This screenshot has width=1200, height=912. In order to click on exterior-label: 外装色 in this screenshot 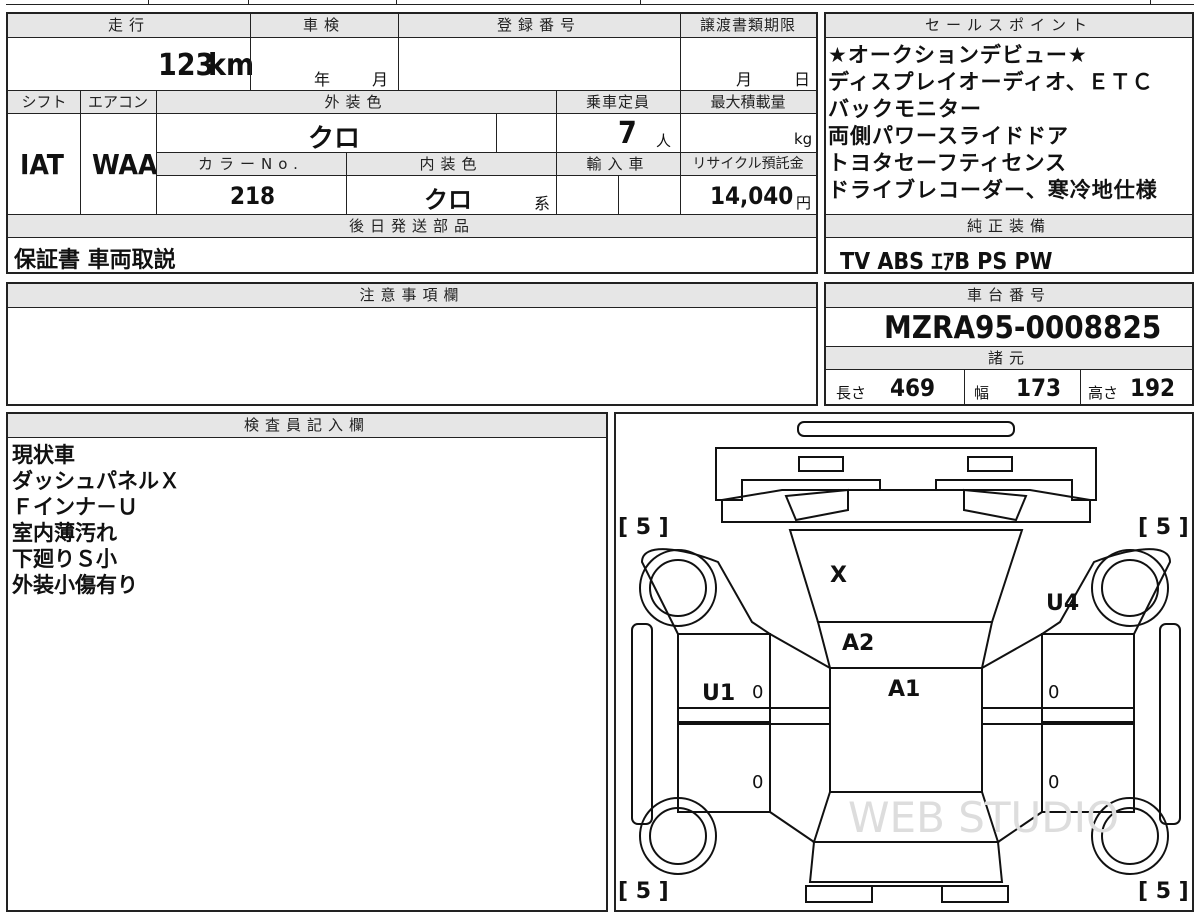, I will do `click(356, 102)`.